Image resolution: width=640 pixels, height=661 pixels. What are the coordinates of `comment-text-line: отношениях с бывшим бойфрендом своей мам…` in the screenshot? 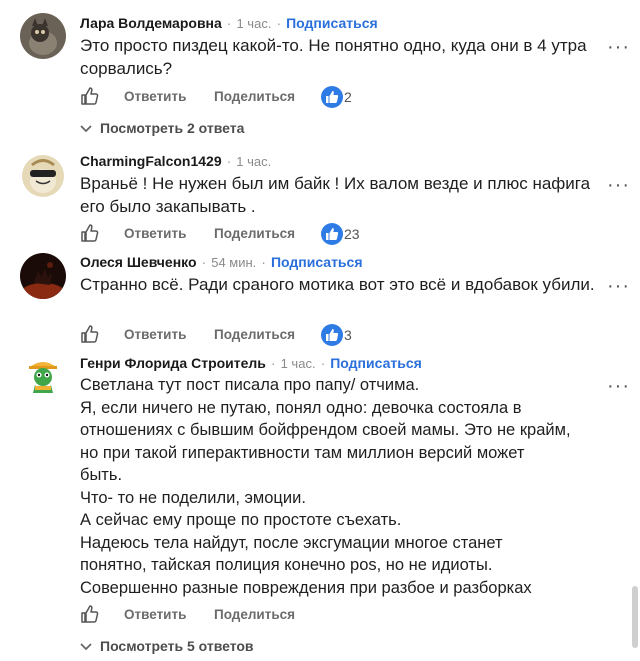 It's located at (325, 430).